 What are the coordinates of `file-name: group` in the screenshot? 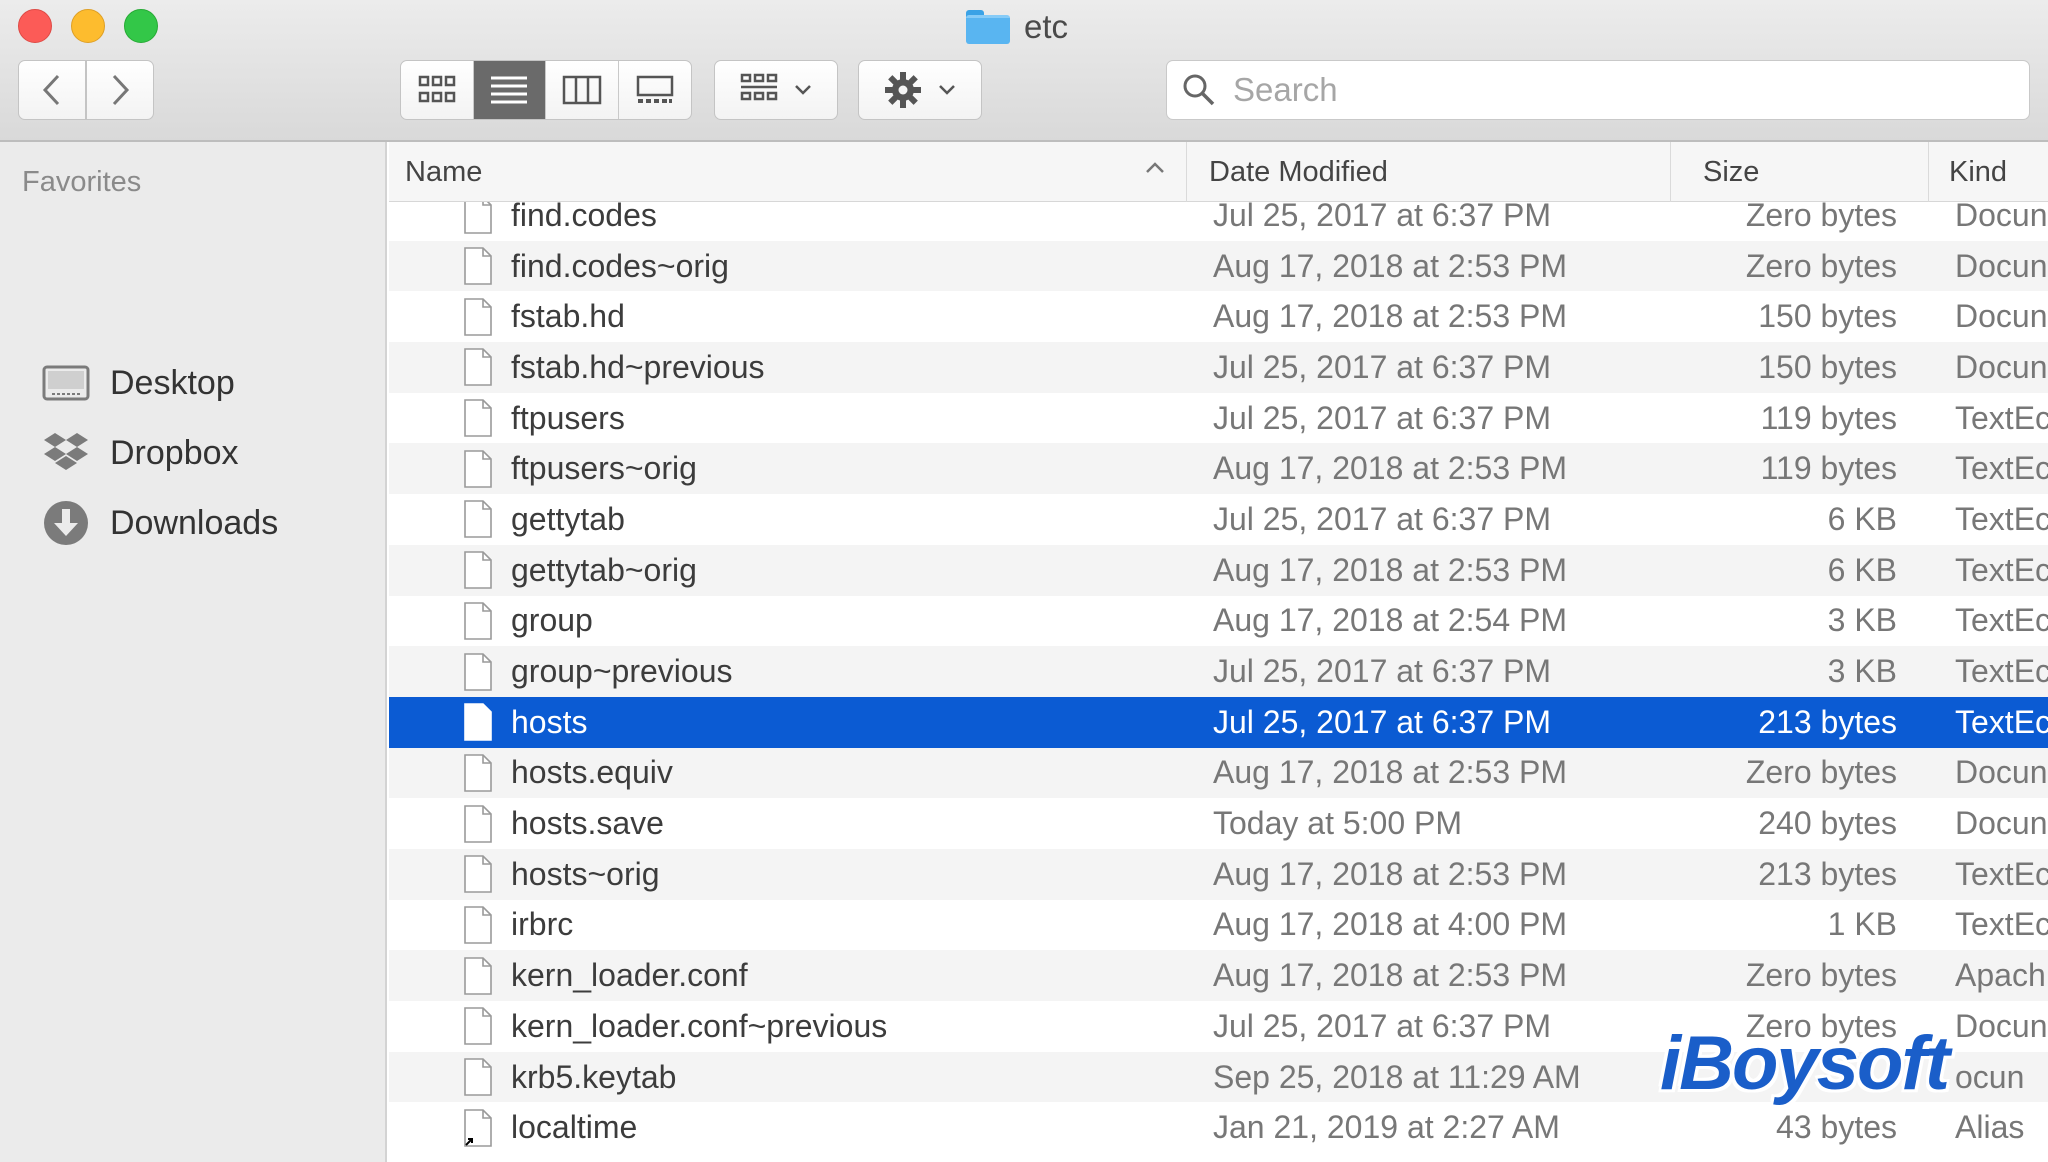 It's located at (552, 620).